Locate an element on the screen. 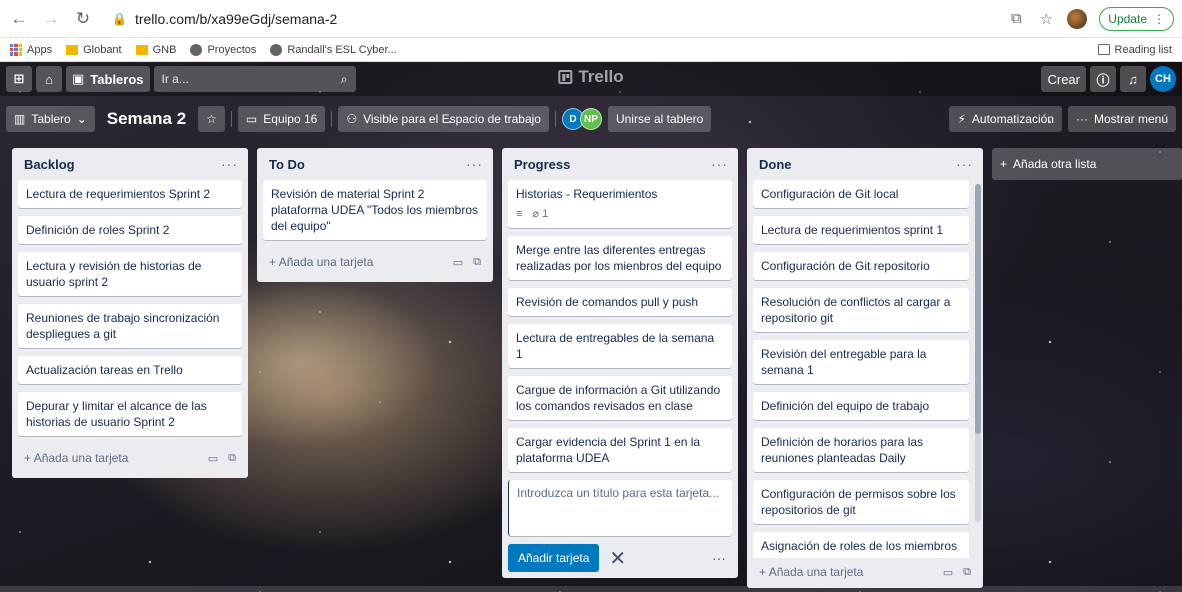  list-title: Progress is located at coordinates (542, 164).